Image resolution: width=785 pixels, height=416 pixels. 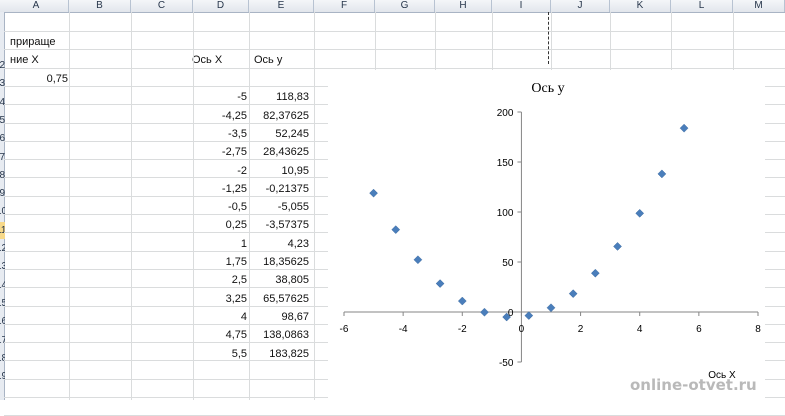 What do you see at coordinates (24, 60) in the screenshot?
I see `cell-a-header-line2: ние Х` at bounding box center [24, 60].